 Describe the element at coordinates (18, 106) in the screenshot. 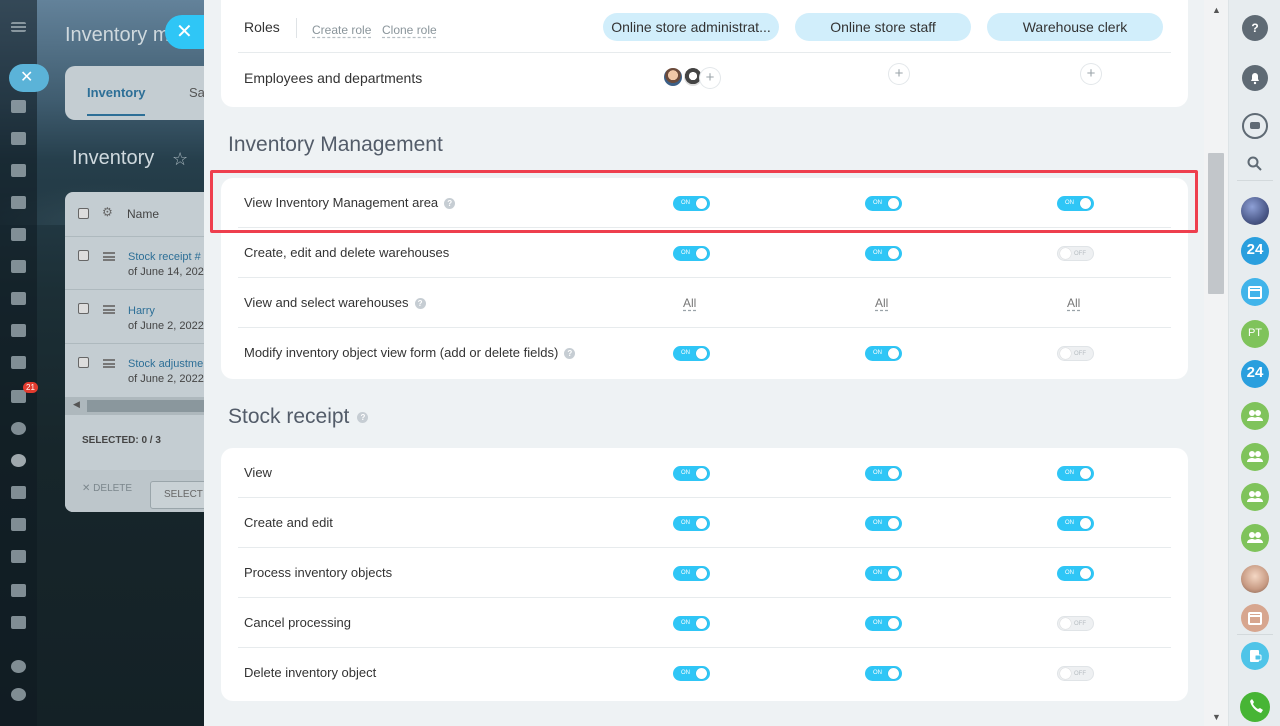

I see `feed-icon` at that location.